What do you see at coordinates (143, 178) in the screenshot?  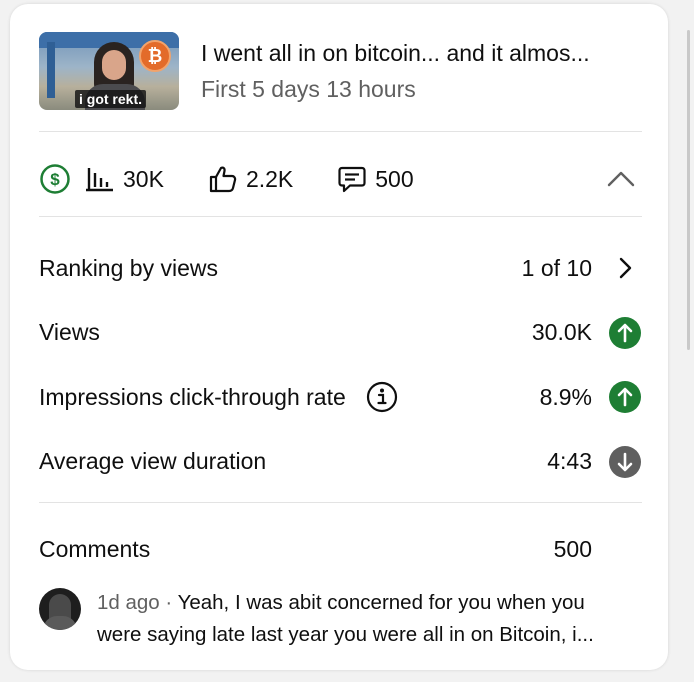 I see `views-value: 30K` at bounding box center [143, 178].